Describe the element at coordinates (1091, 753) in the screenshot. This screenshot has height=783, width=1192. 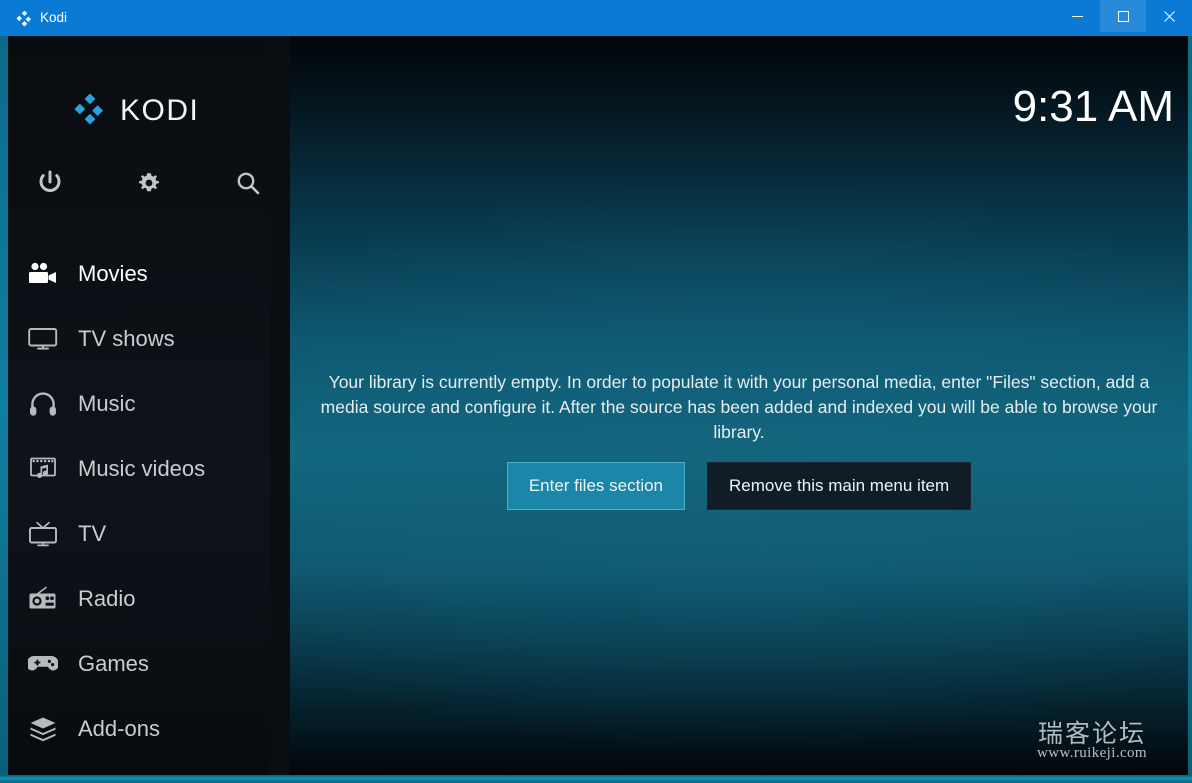
I see `watermark-url: www.ruikeji.com` at that location.